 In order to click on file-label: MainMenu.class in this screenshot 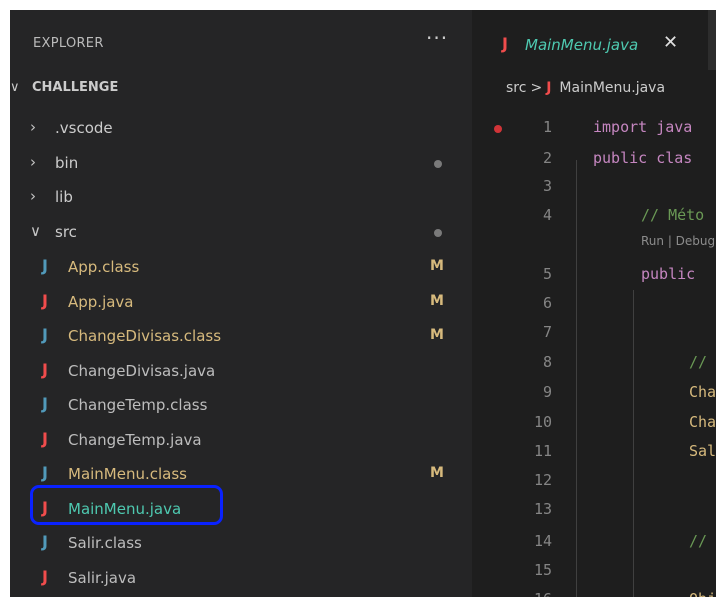, I will do `click(127, 474)`.